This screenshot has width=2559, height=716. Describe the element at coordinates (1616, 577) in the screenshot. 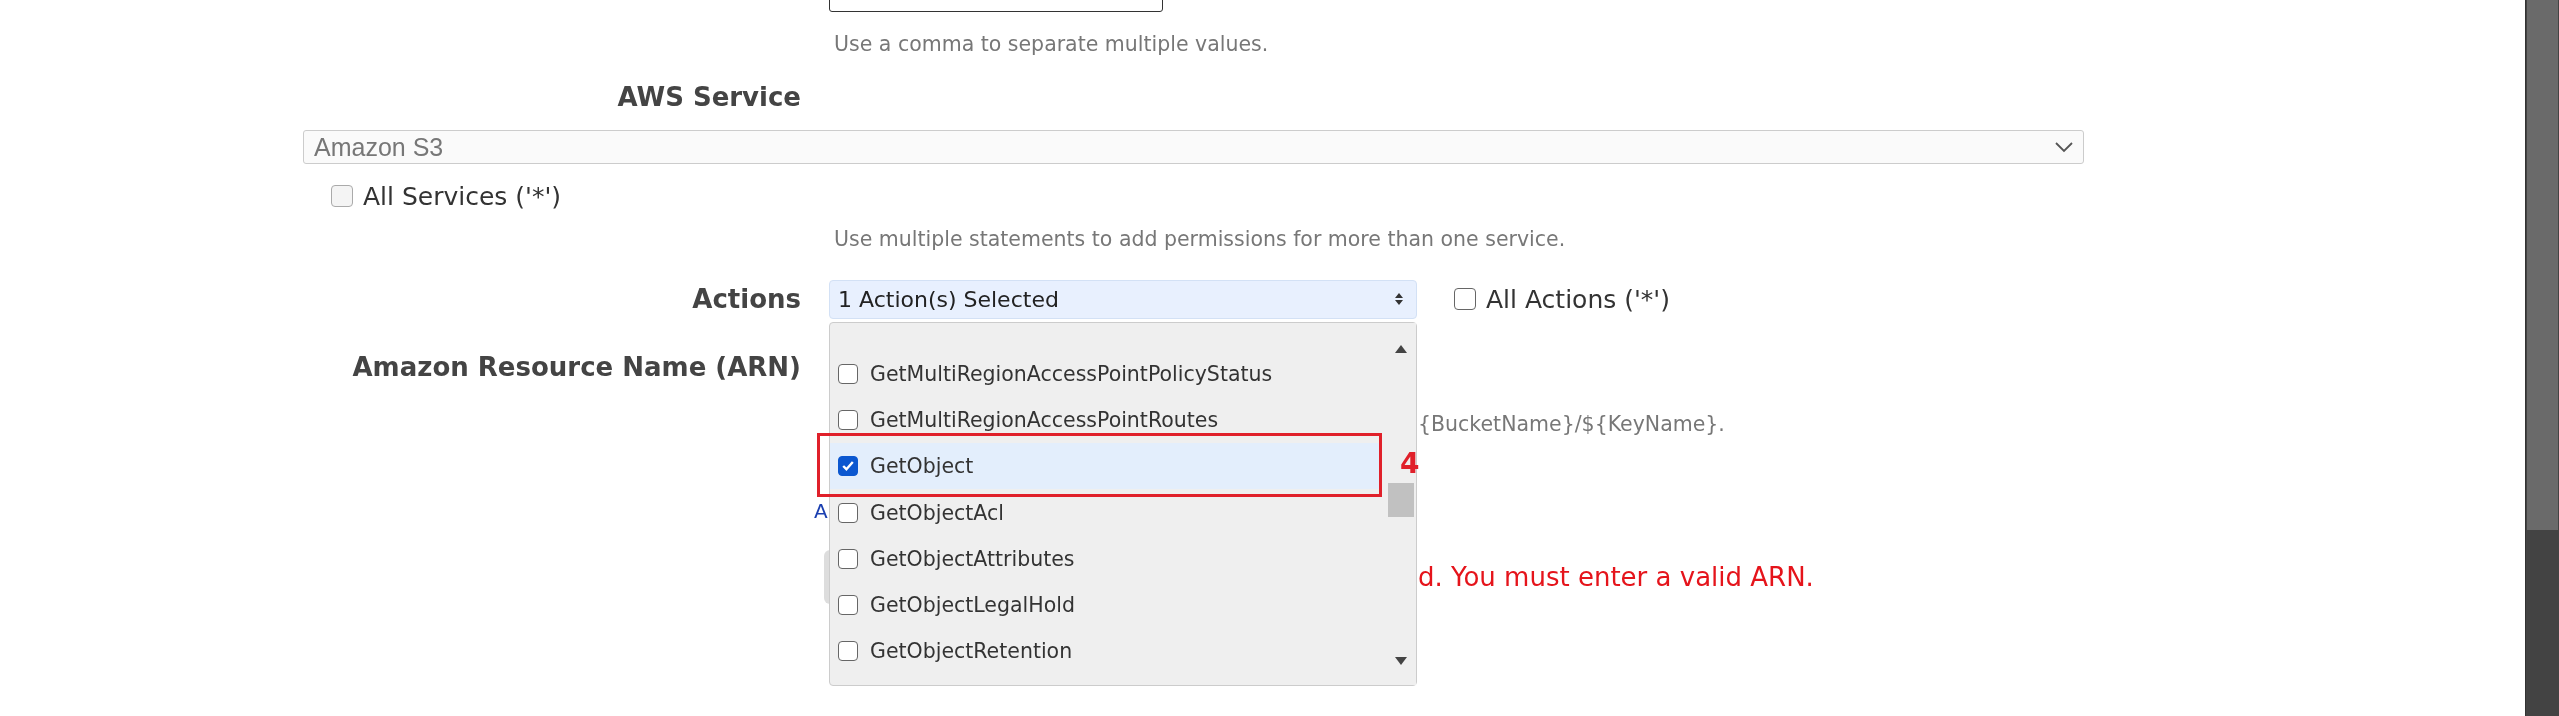

I see `error-message: d. You must enter a valid ARN.` at that location.